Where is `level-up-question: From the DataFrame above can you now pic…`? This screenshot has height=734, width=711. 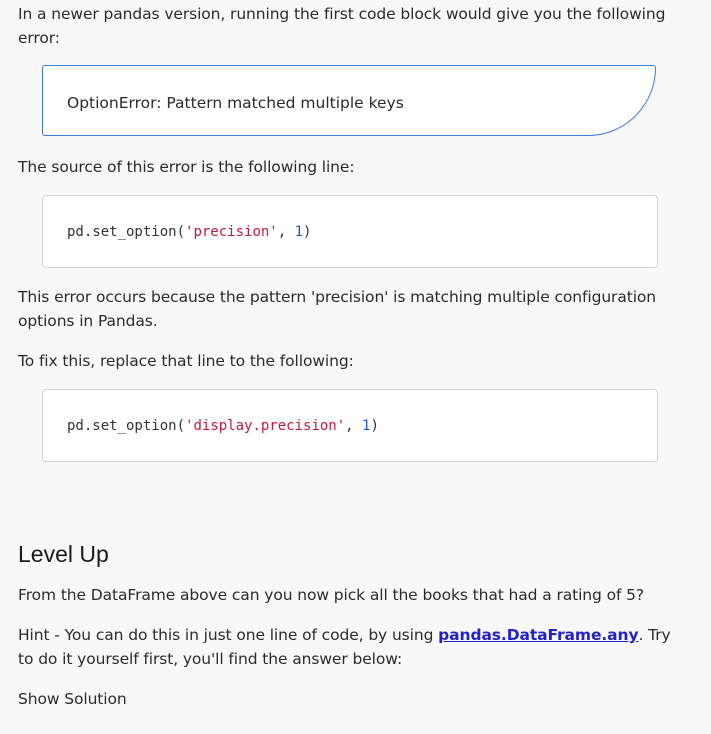
level-up-question: From the DataFrame above can you now pic… is located at coordinates (331, 595).